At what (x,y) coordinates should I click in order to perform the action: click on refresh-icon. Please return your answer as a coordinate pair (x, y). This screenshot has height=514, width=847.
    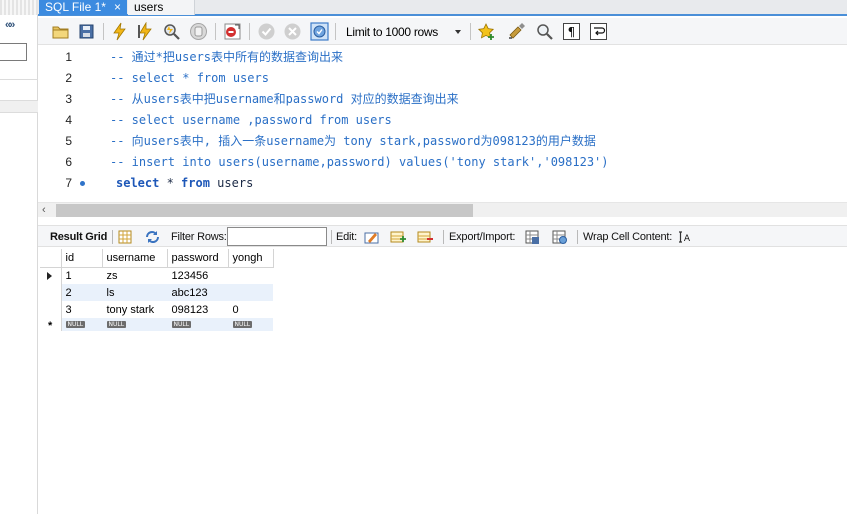
    Looking at the image, I should click on (152, 237).